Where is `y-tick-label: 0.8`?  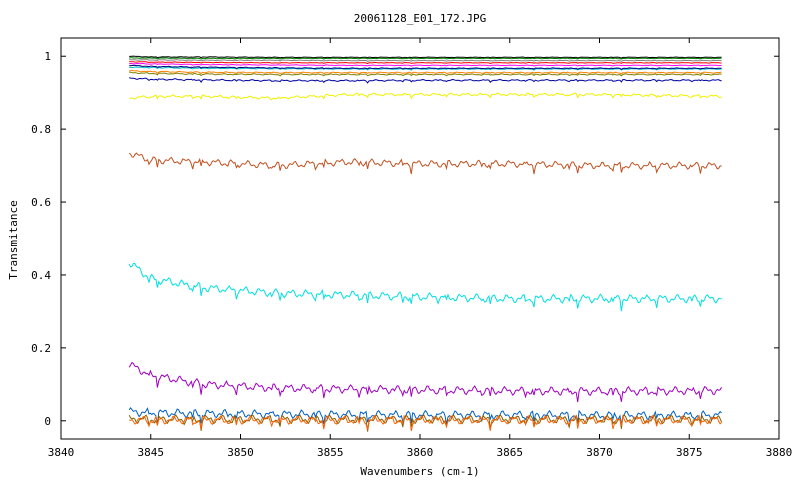 y-tick-label: 0.8 is located at coordinates (41, 129).